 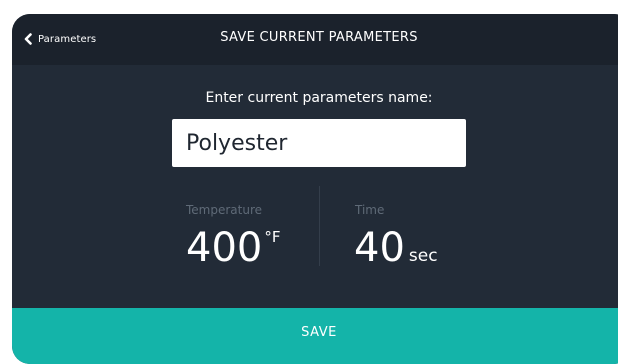 I want to click on temperature-value: 400 °F, so click(x=233, y=248).